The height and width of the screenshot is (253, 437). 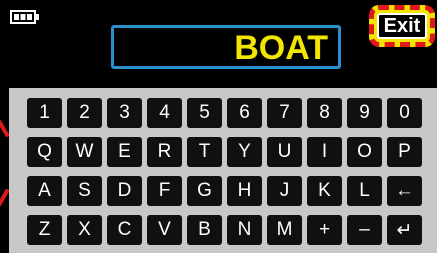 I want to click on key-z: Z, so click(x=44, y=230).